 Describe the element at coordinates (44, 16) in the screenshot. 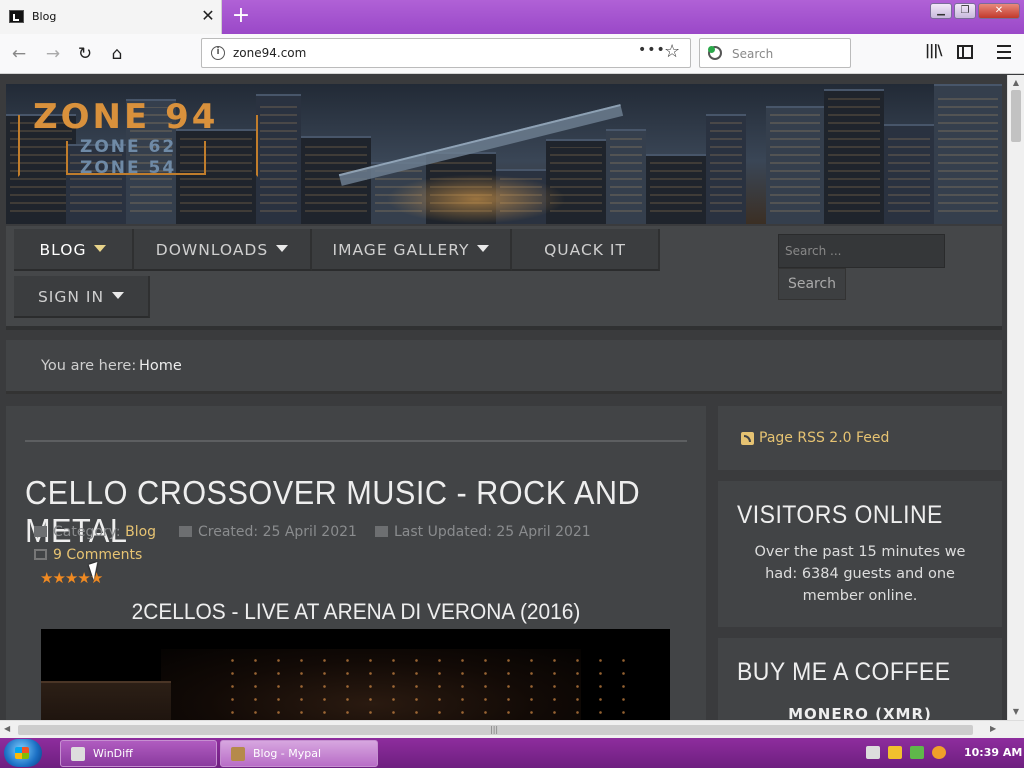

I see `tab-title: Blog` at that location.